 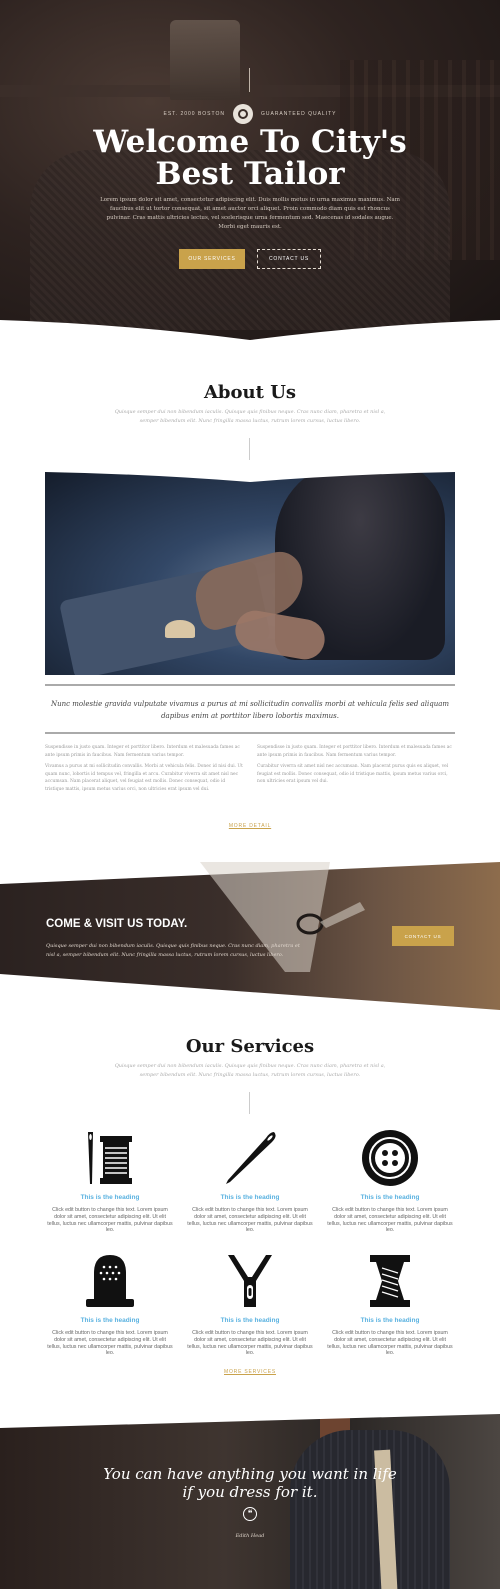 What do you see at coordinates (250, 1046) in the screenshot?
I see `services-title: Our Services` at bounding box center [250, 1046].